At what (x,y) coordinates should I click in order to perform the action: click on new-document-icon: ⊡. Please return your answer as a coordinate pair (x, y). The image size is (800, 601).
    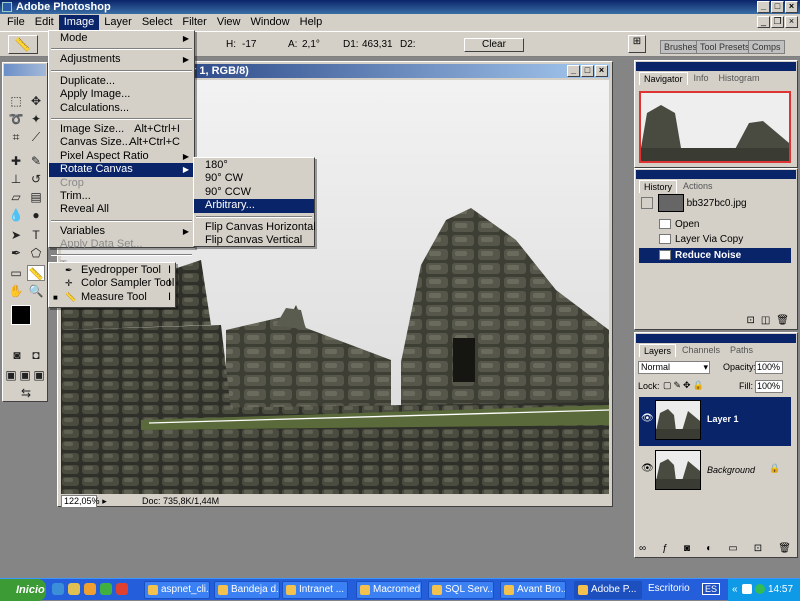
    Looking at the image, I should click on (750, 320).